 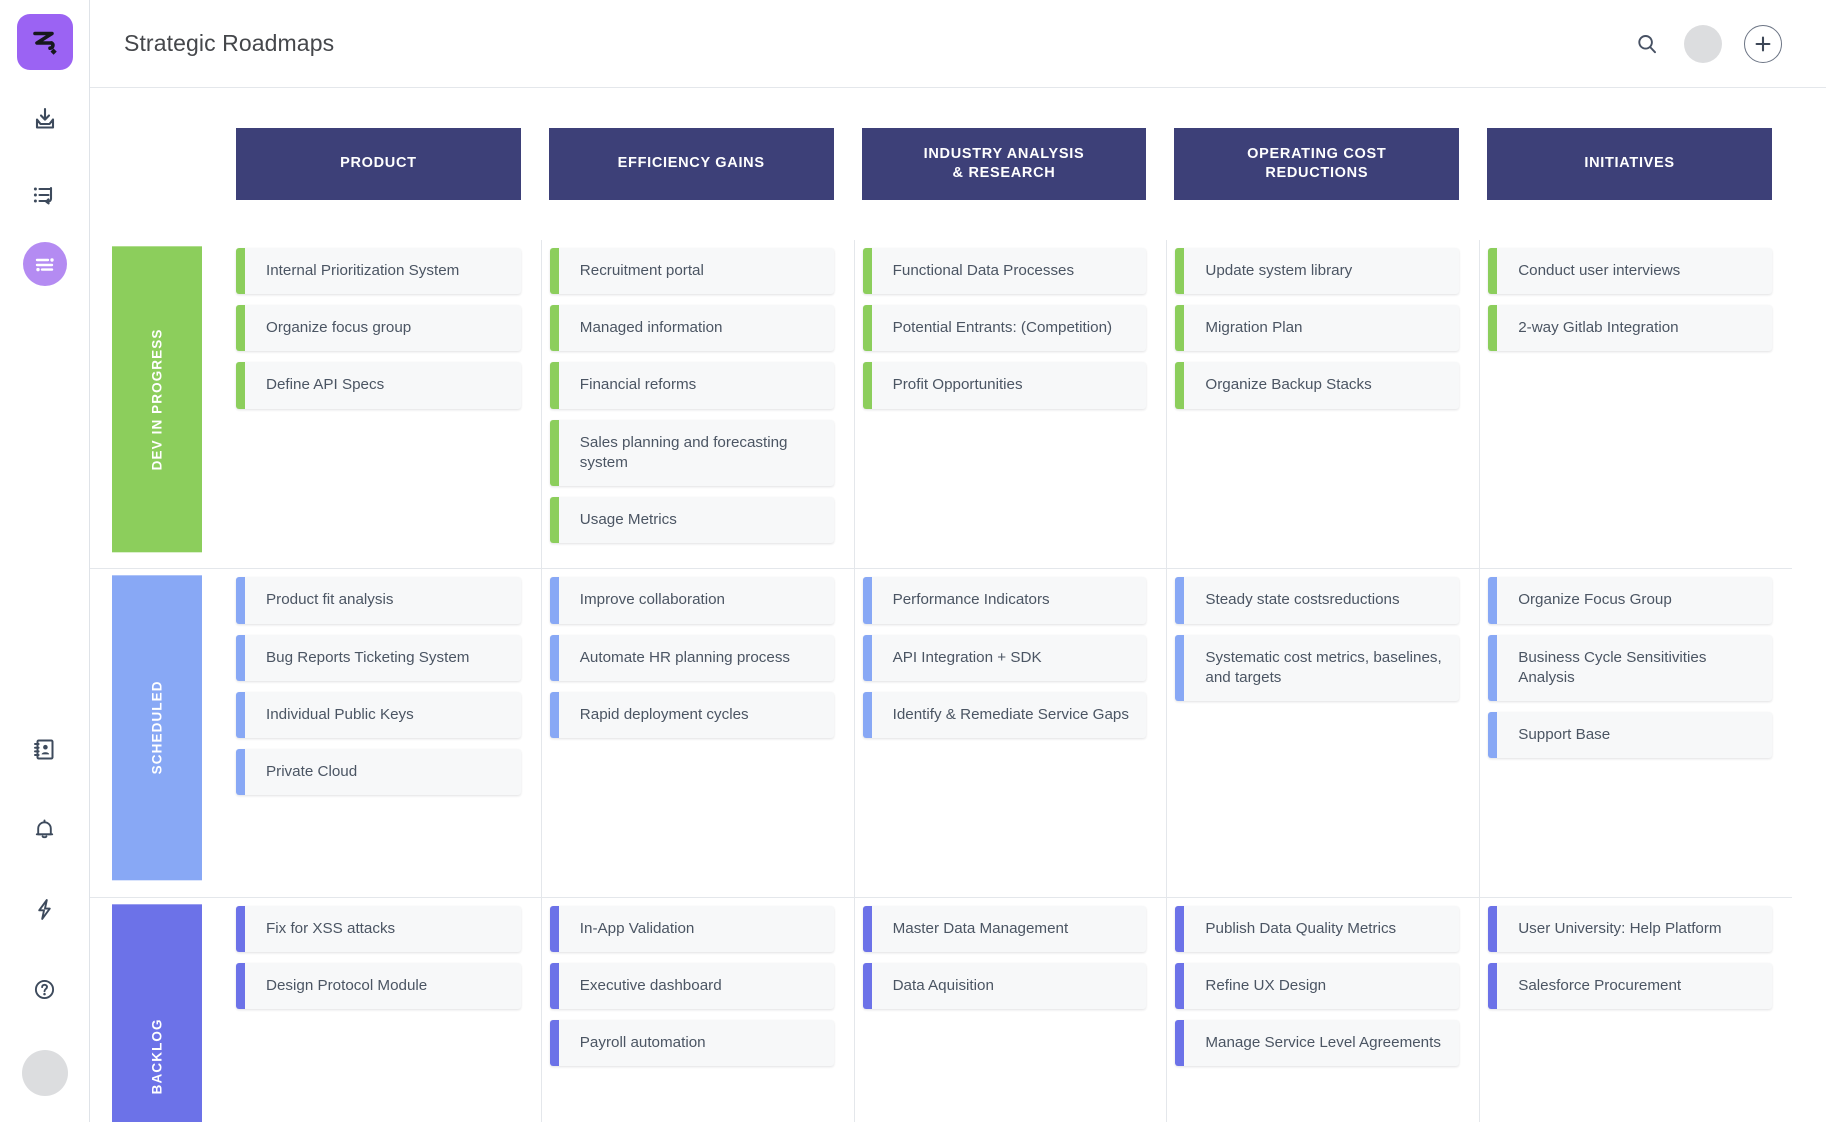 What do you see at coordinates (378, 164) in the screenshot?
I see `column-header-0: PRODUCT` at bounding box center [378, 164].